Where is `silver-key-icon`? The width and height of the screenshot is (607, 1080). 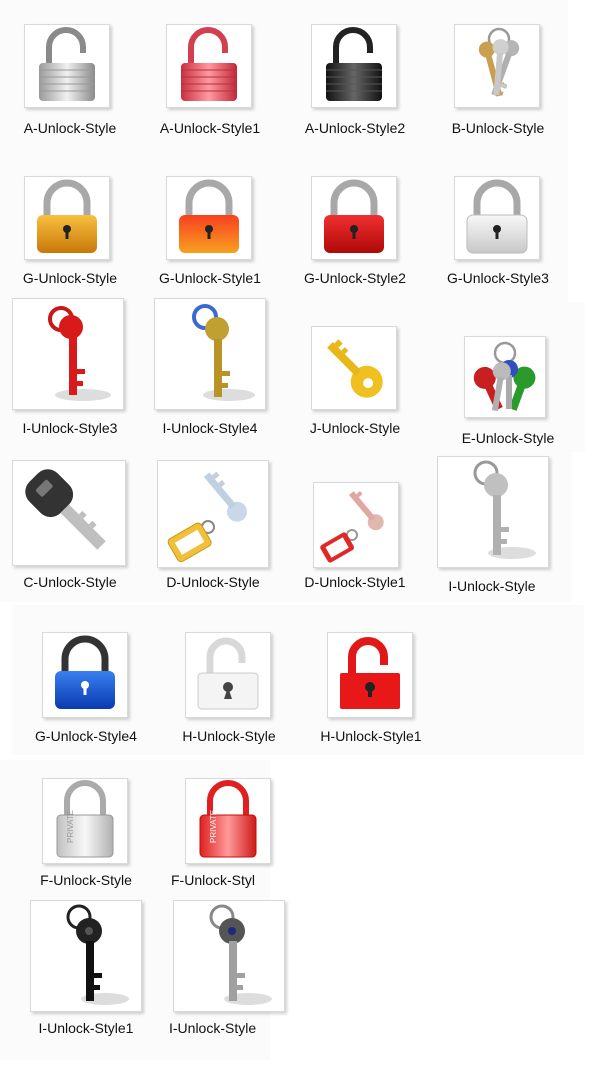 silver-key-icon is located at coordinates (493, 512).